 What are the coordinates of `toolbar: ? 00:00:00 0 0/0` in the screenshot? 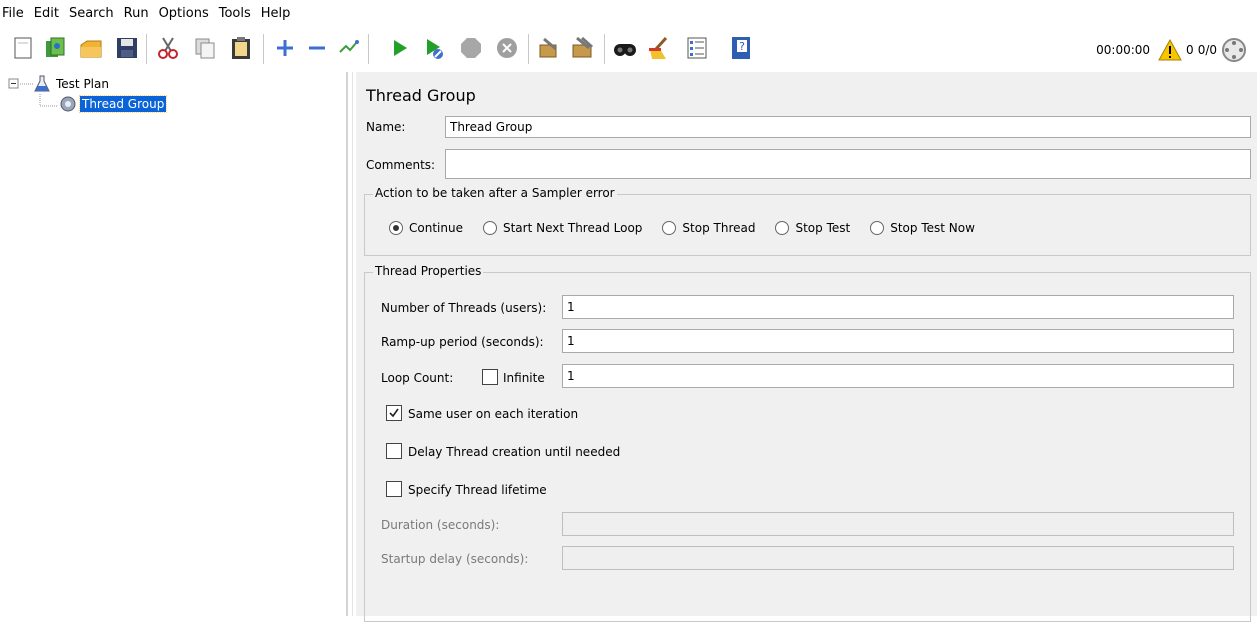 It's located at (628, 50).